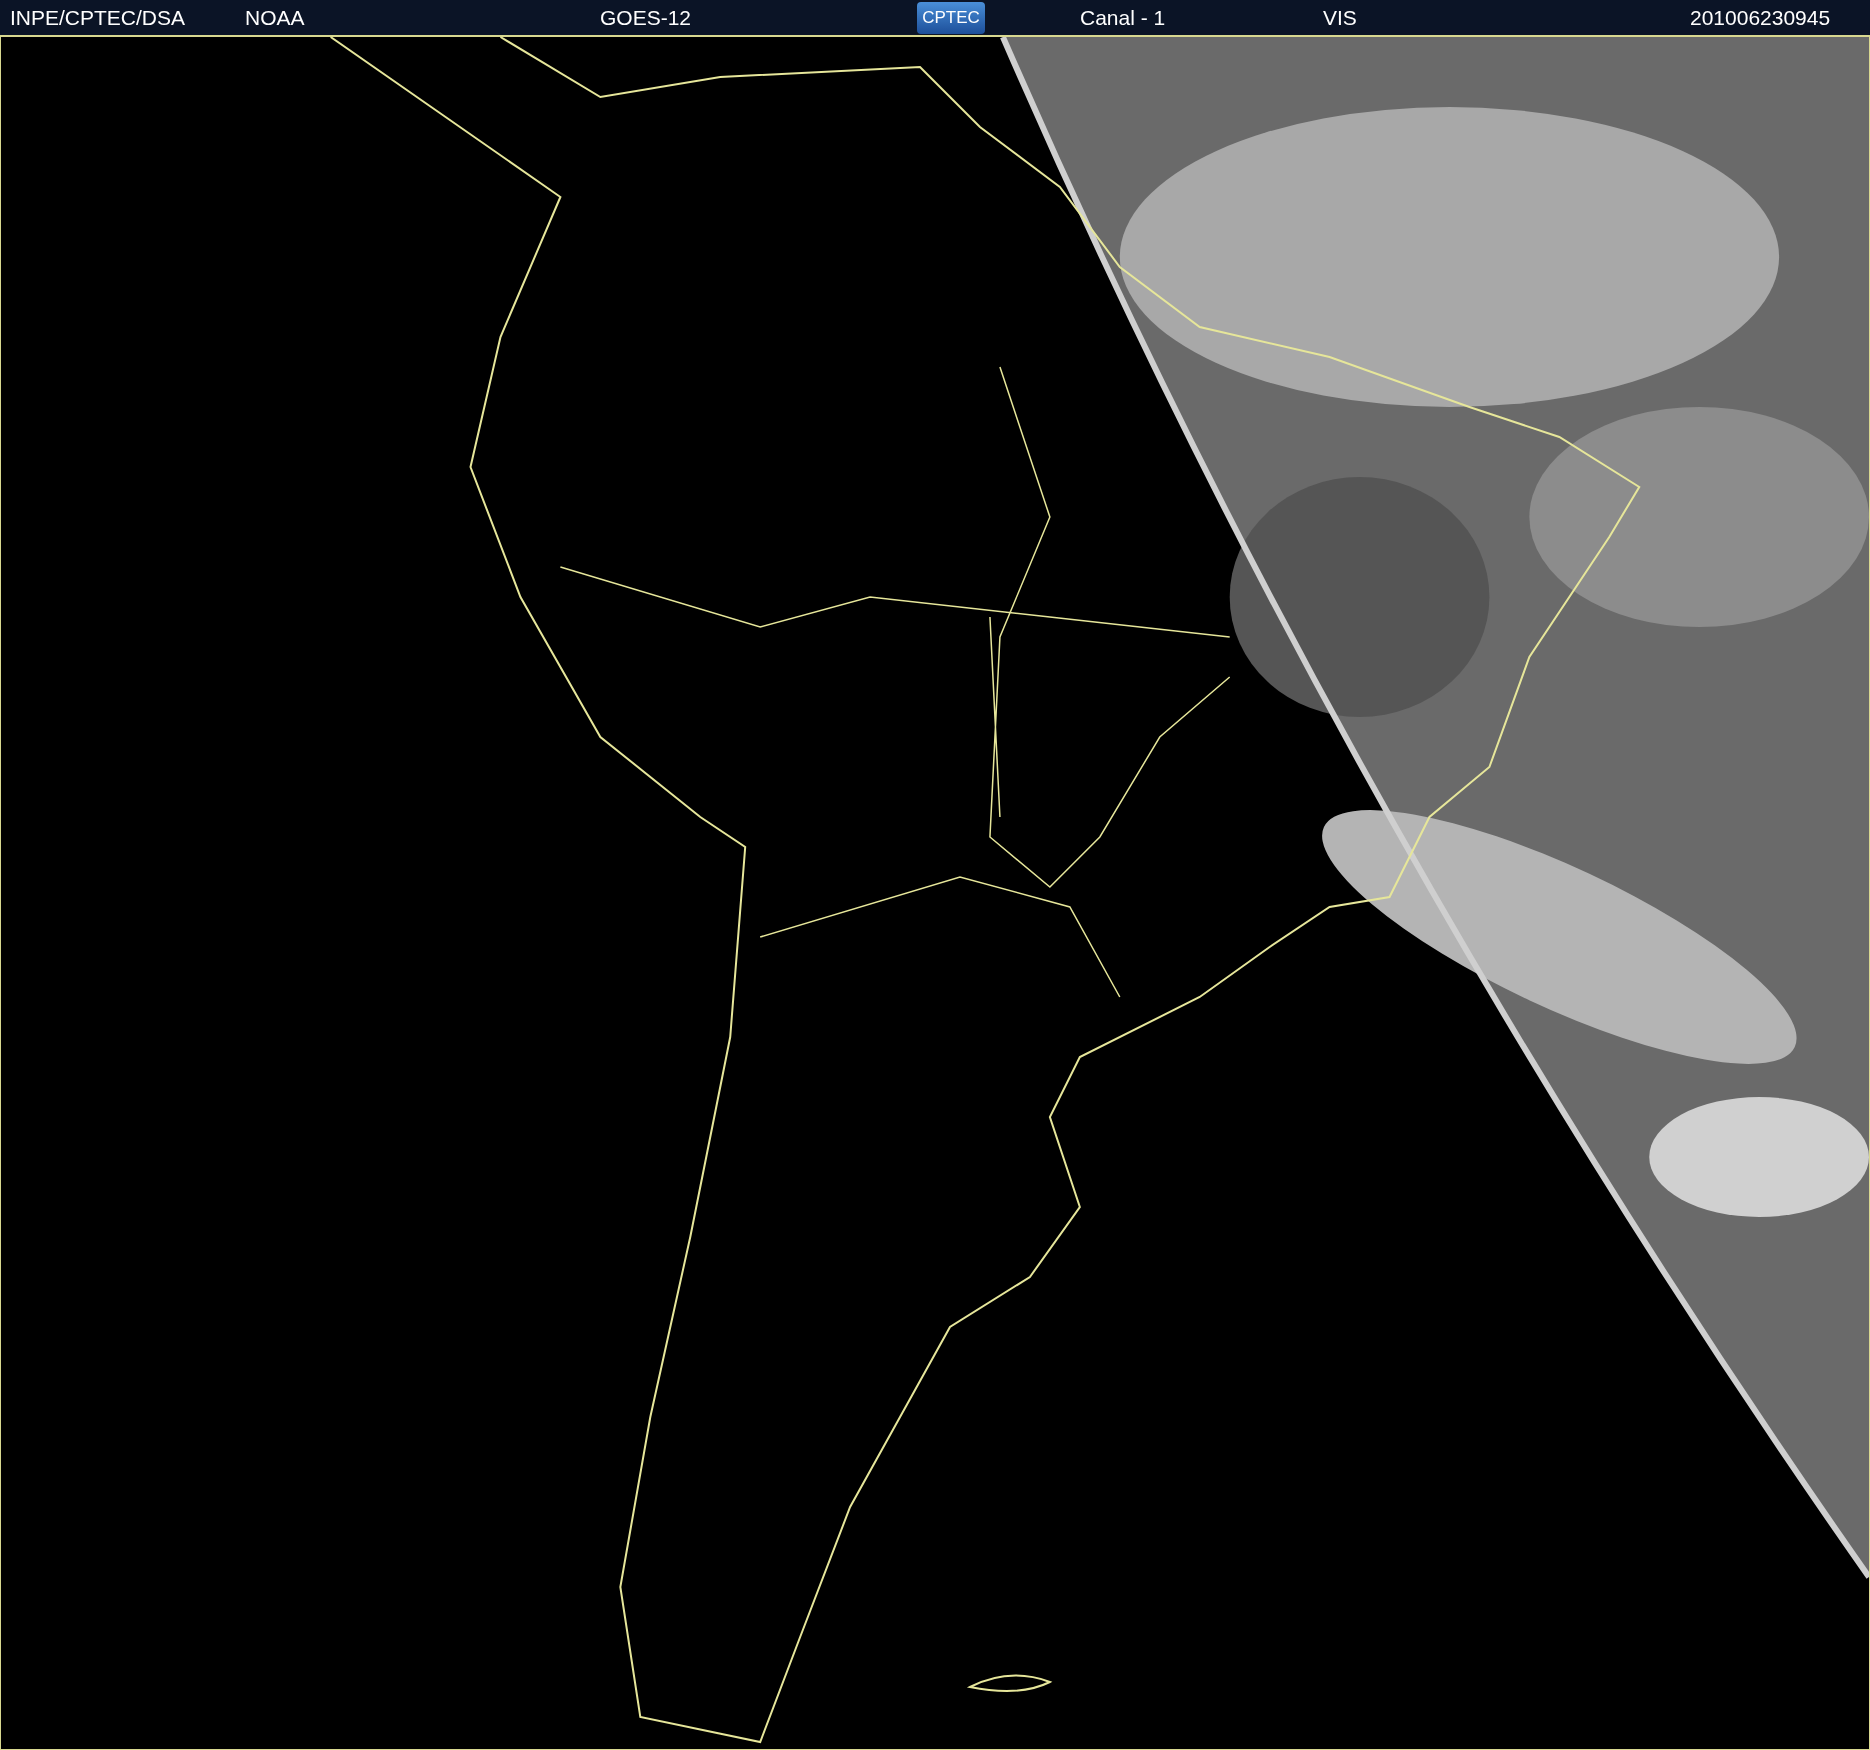 The image size is (1870, 1750). I want to click on header-label: Canal - 1, so click(1123, 17).